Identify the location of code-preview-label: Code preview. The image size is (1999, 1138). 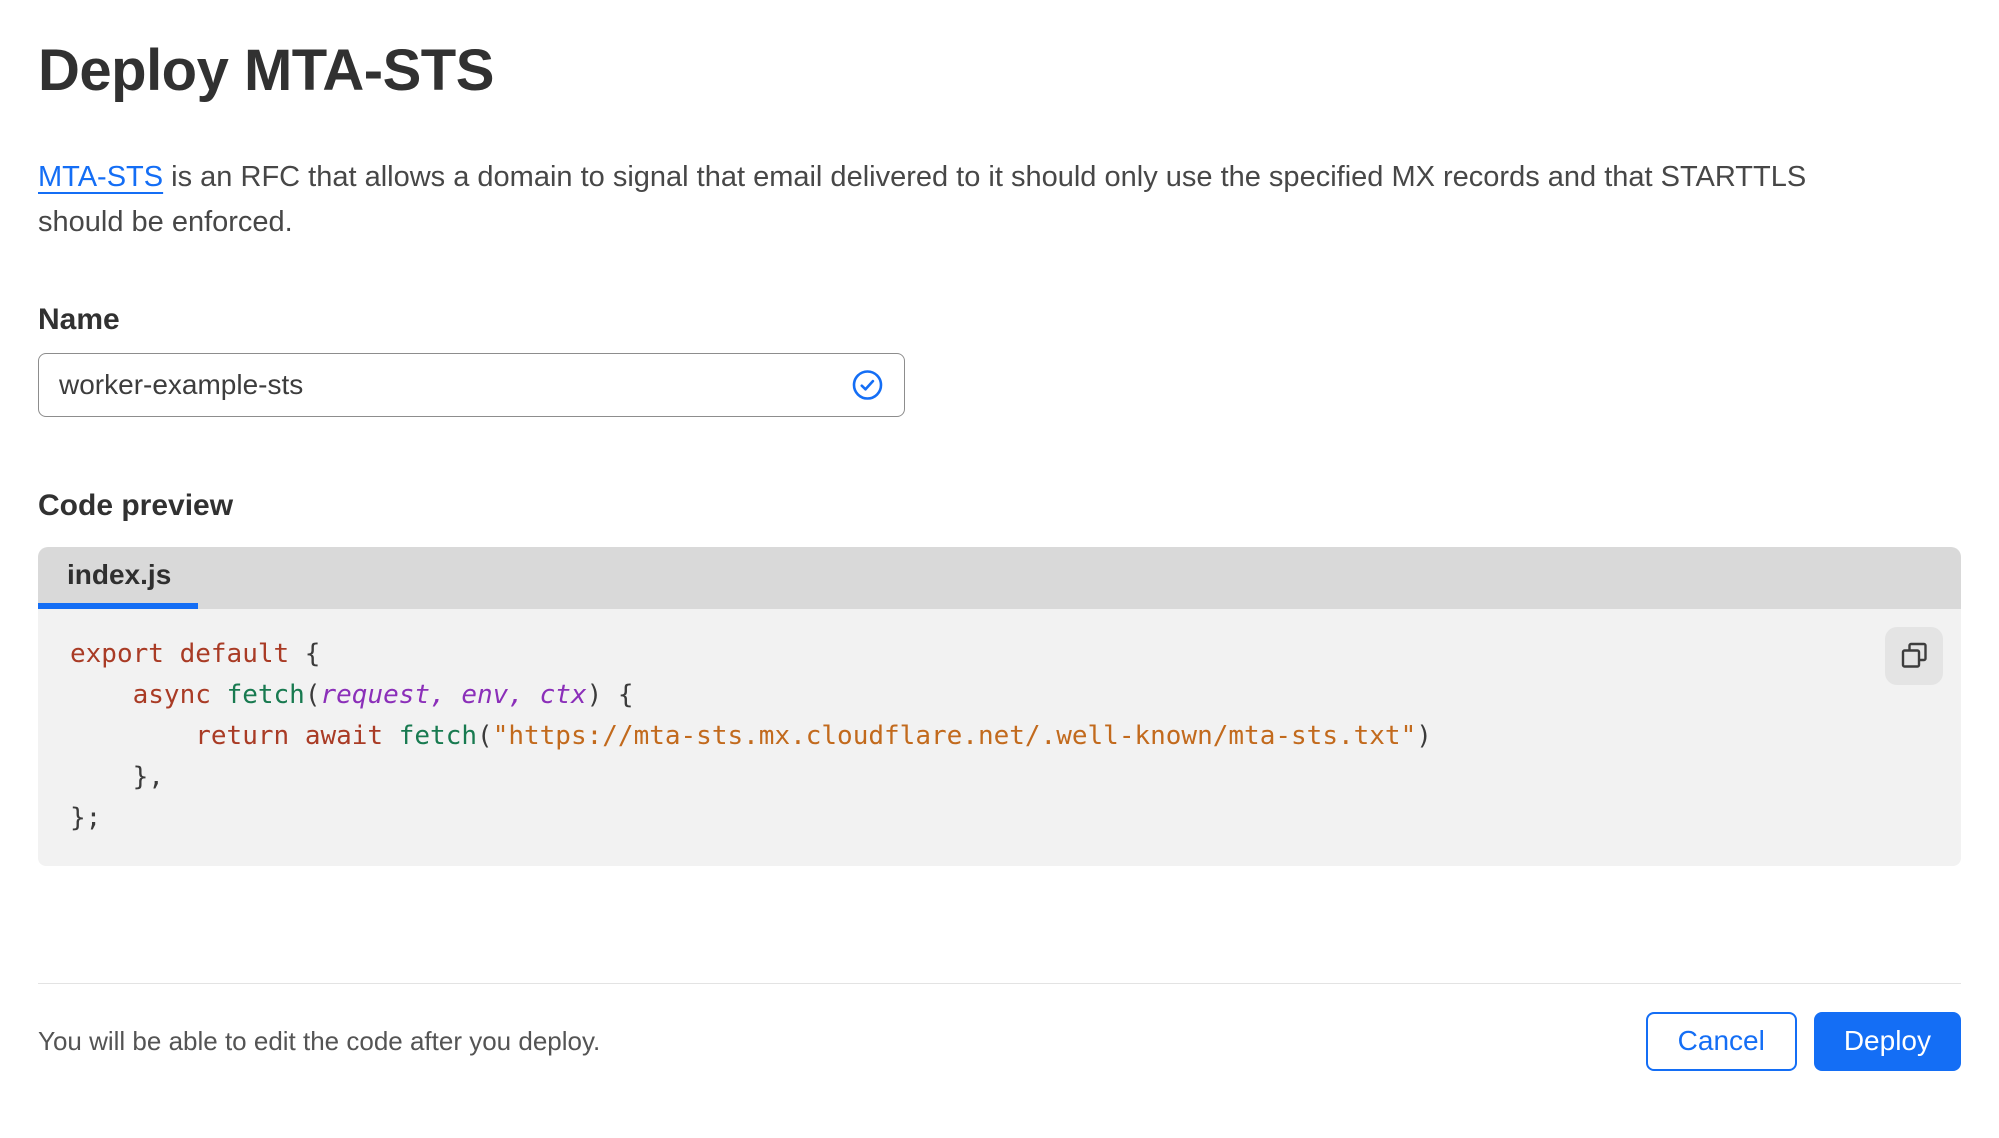
(136, 505).